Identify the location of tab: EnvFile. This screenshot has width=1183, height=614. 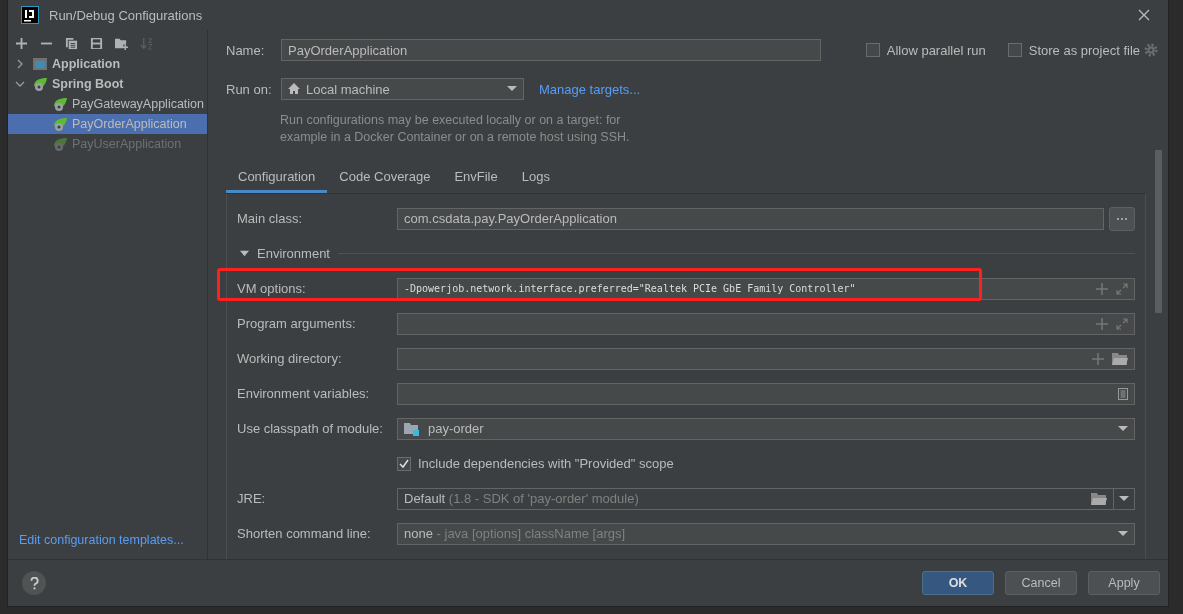
(476, 179).